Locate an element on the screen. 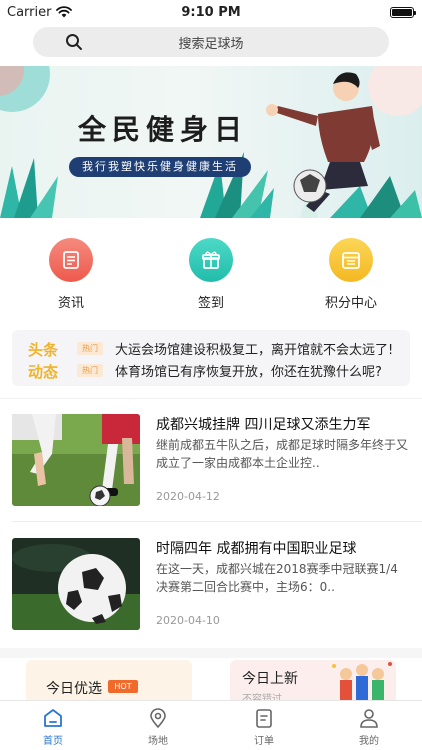 The image size is (422, 750). status-bar: Carrier 9:10 PM is located at coordinates (211, 12).